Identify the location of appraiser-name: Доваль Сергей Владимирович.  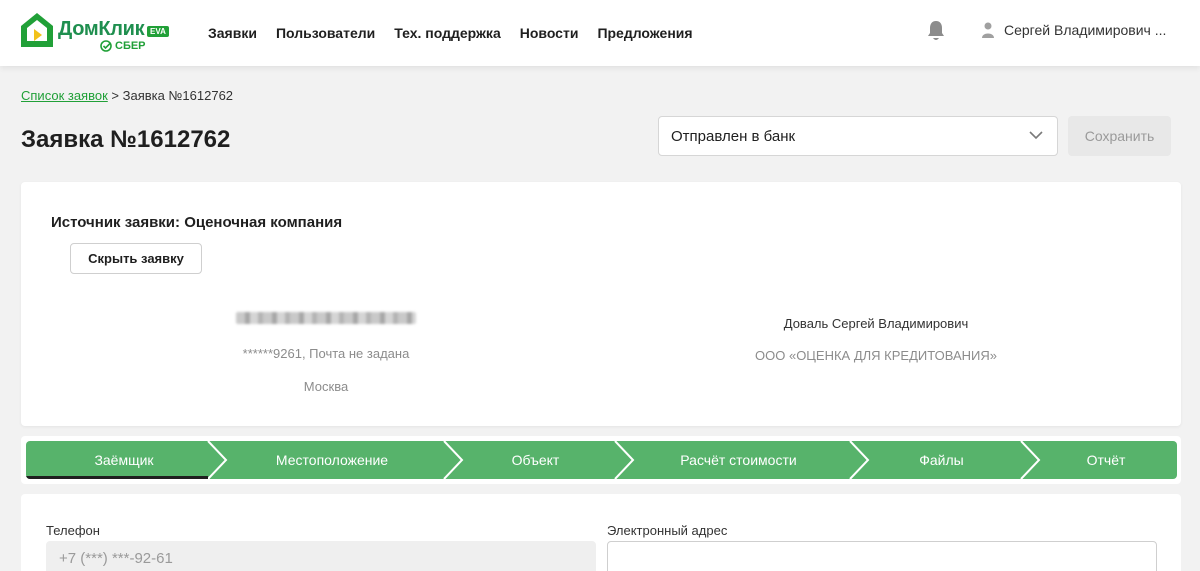
(876, 323).